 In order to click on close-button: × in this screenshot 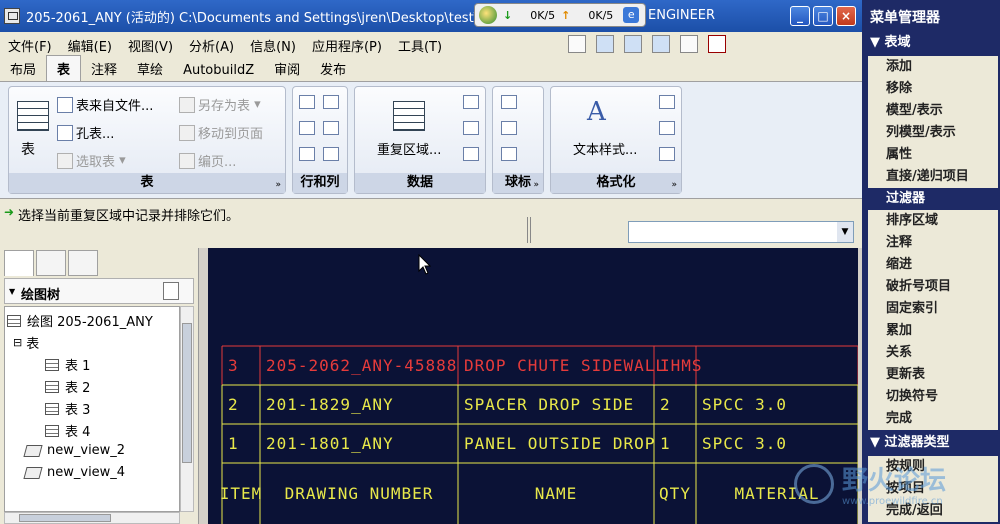, I will do `click(846, 16)`.